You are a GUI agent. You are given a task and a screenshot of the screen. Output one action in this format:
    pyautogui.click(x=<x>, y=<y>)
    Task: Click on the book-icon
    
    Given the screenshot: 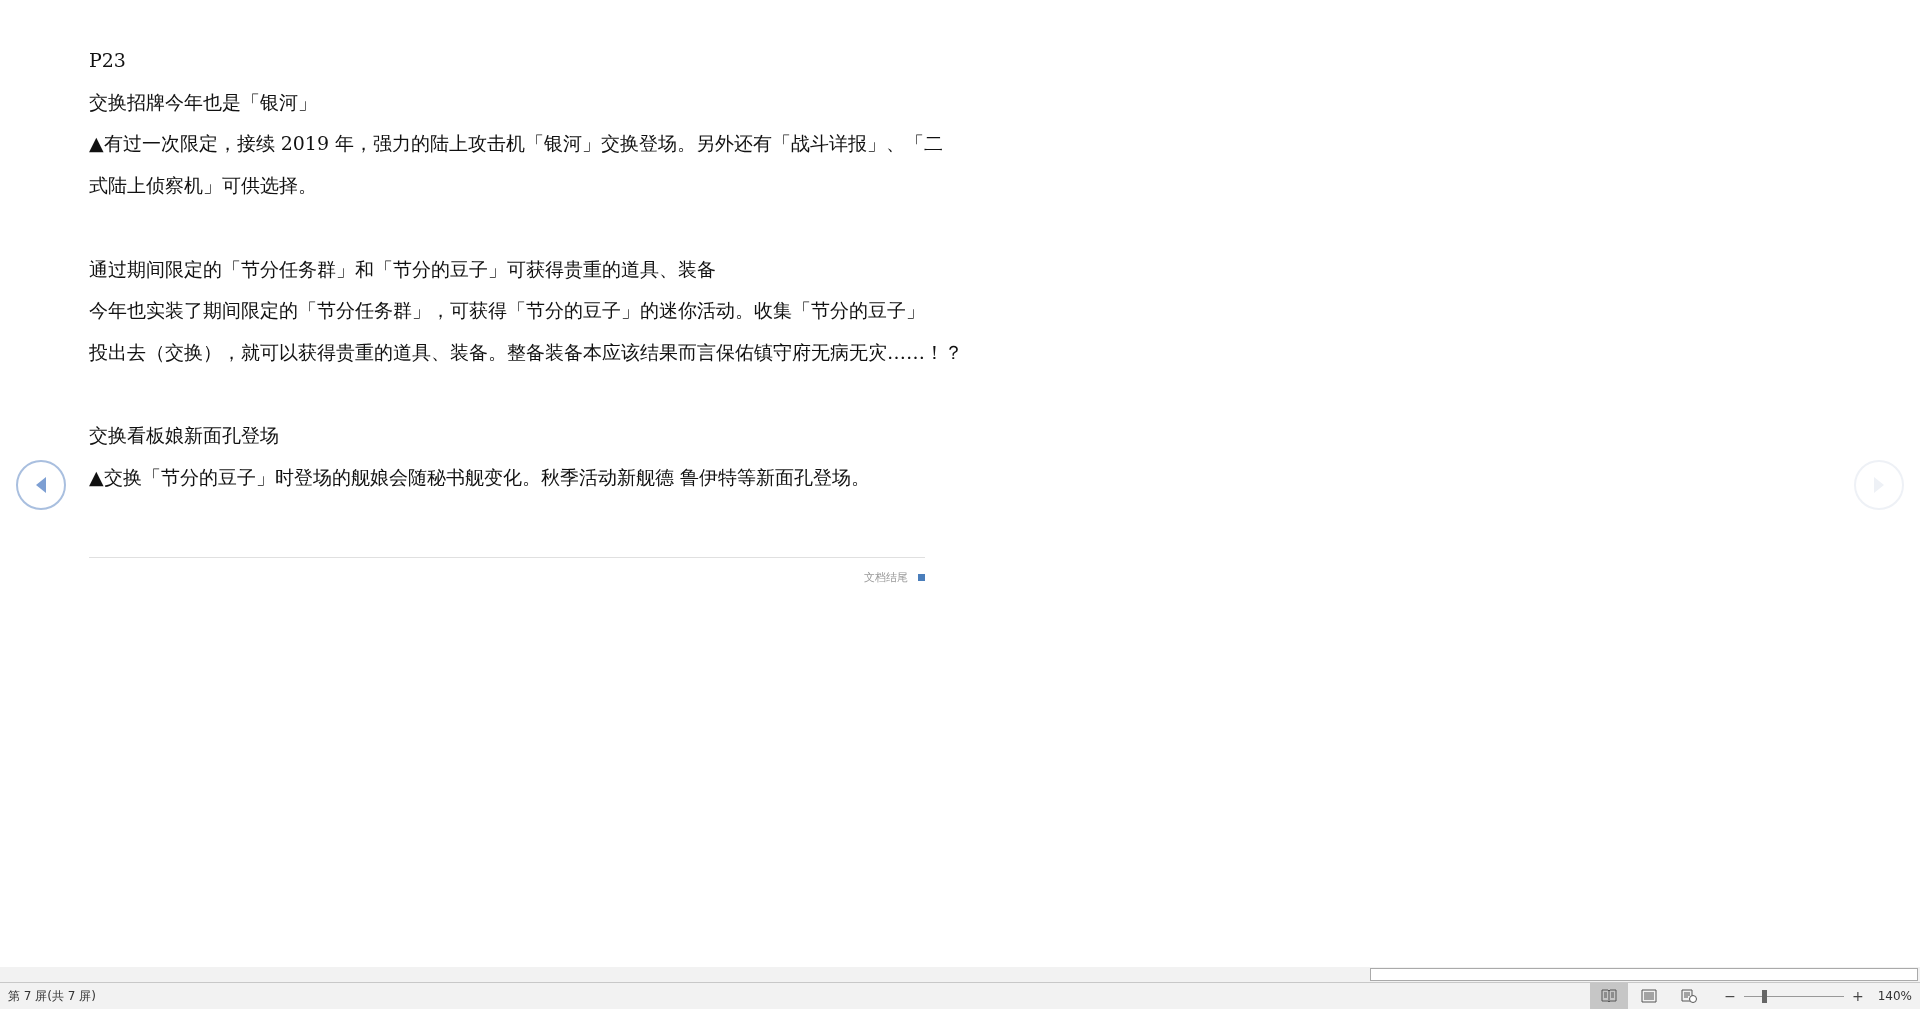 What is the action you would take?
    pyautogui.click(x=1609, y=996)
    